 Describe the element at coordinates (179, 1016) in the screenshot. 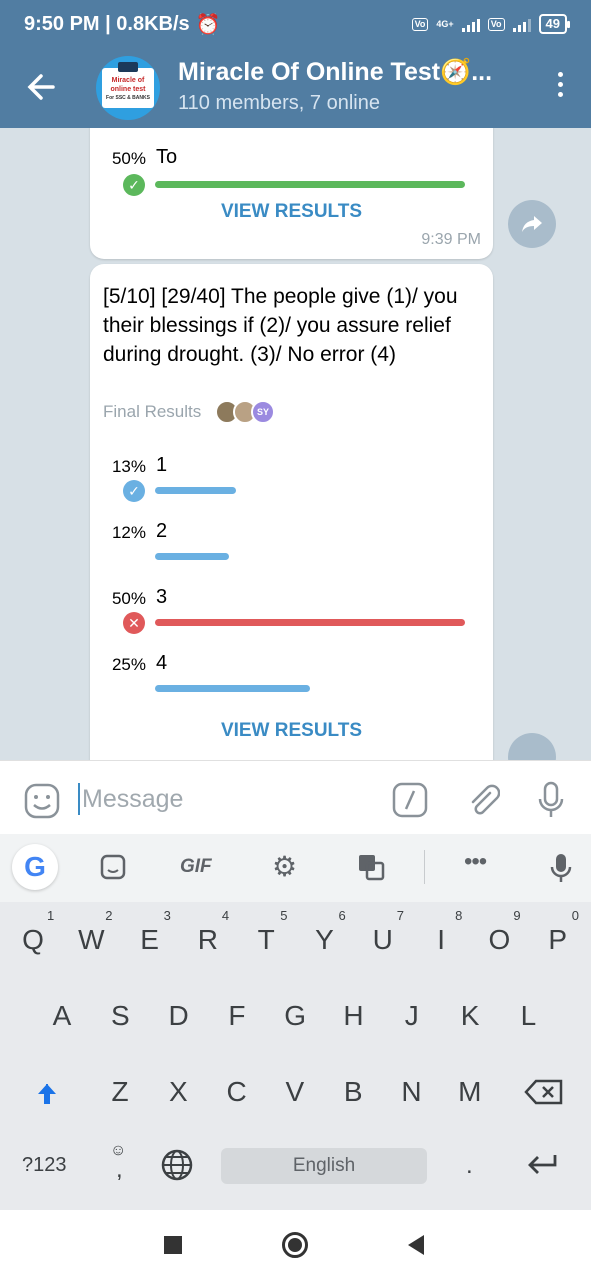

I see `key-d: D` at that location.